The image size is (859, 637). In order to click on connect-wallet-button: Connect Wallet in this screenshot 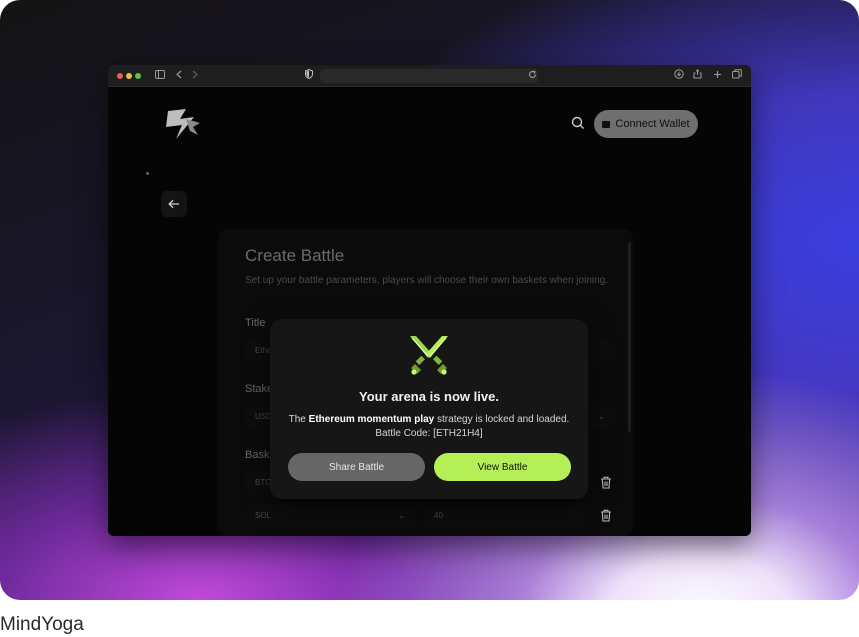, I will do `click(646, 124)`.